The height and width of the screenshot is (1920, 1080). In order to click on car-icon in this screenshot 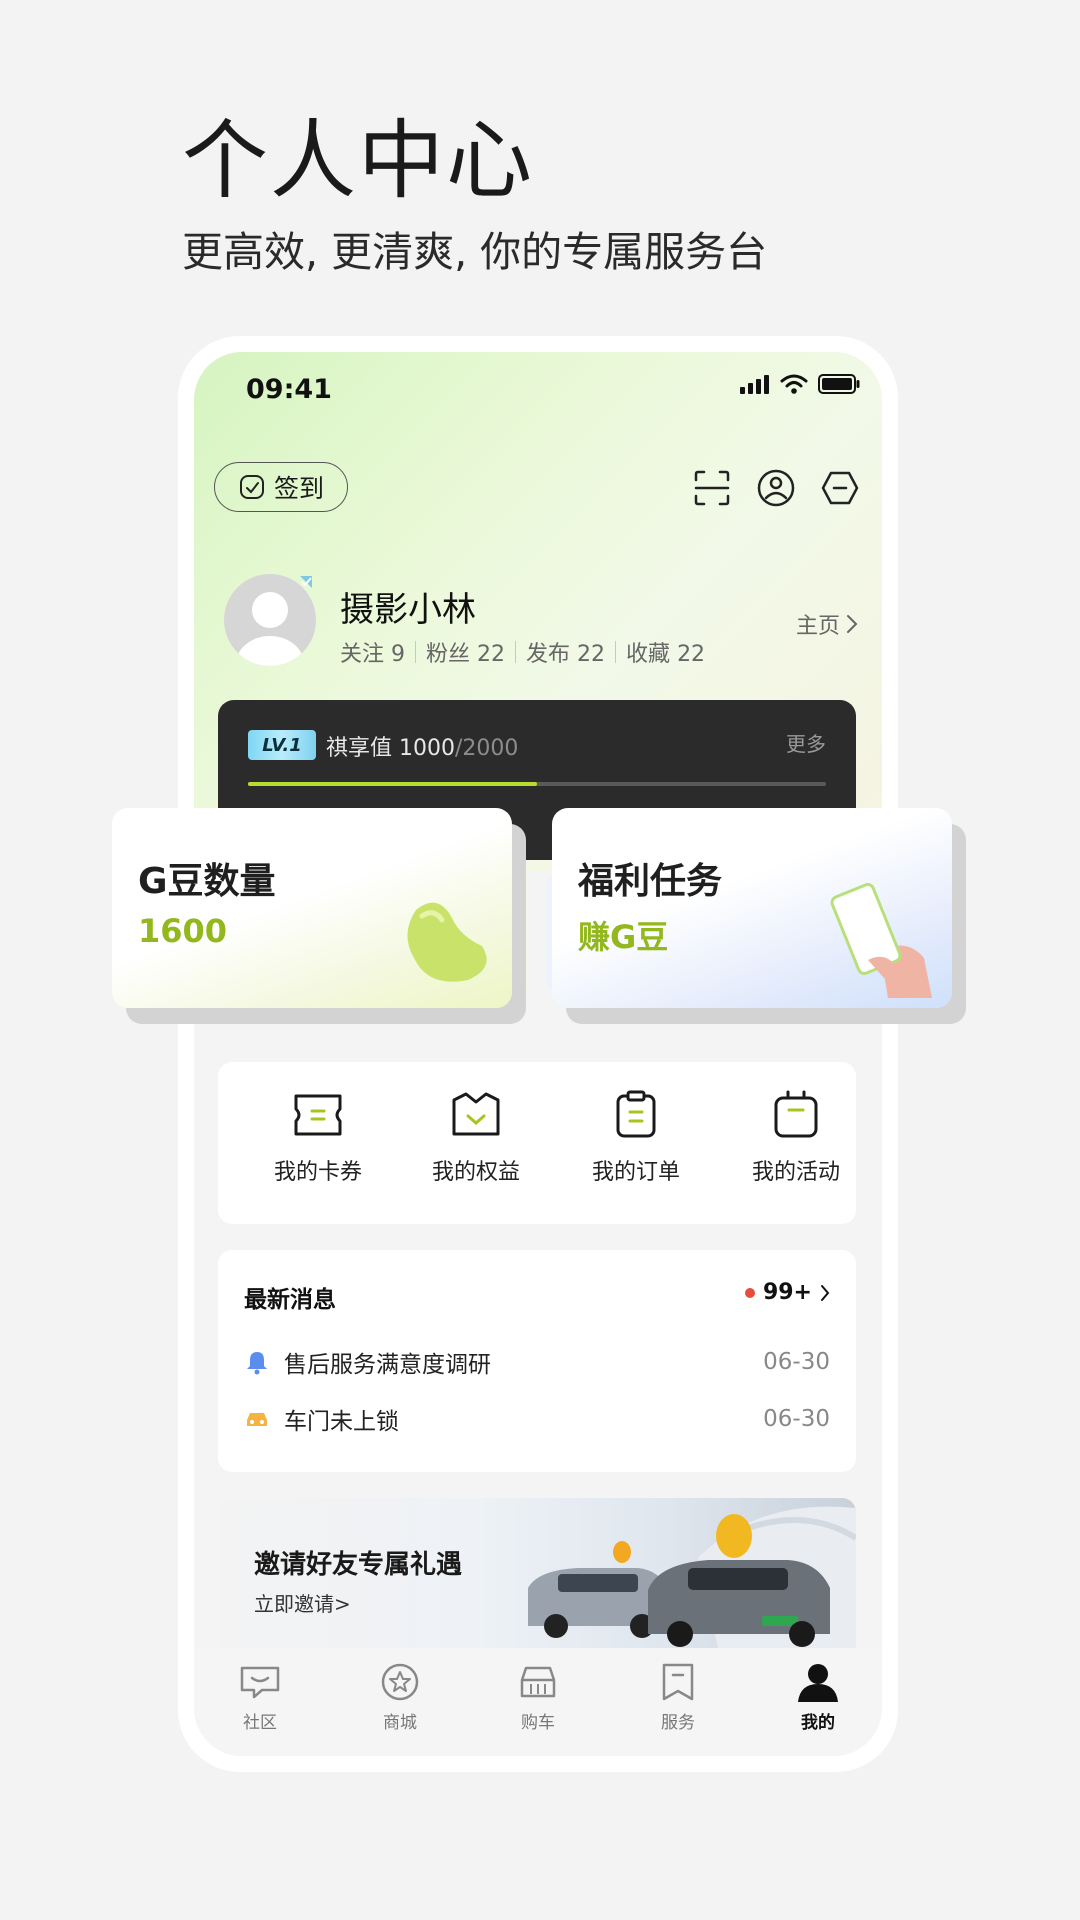, I will do `click(257, 1419)`.